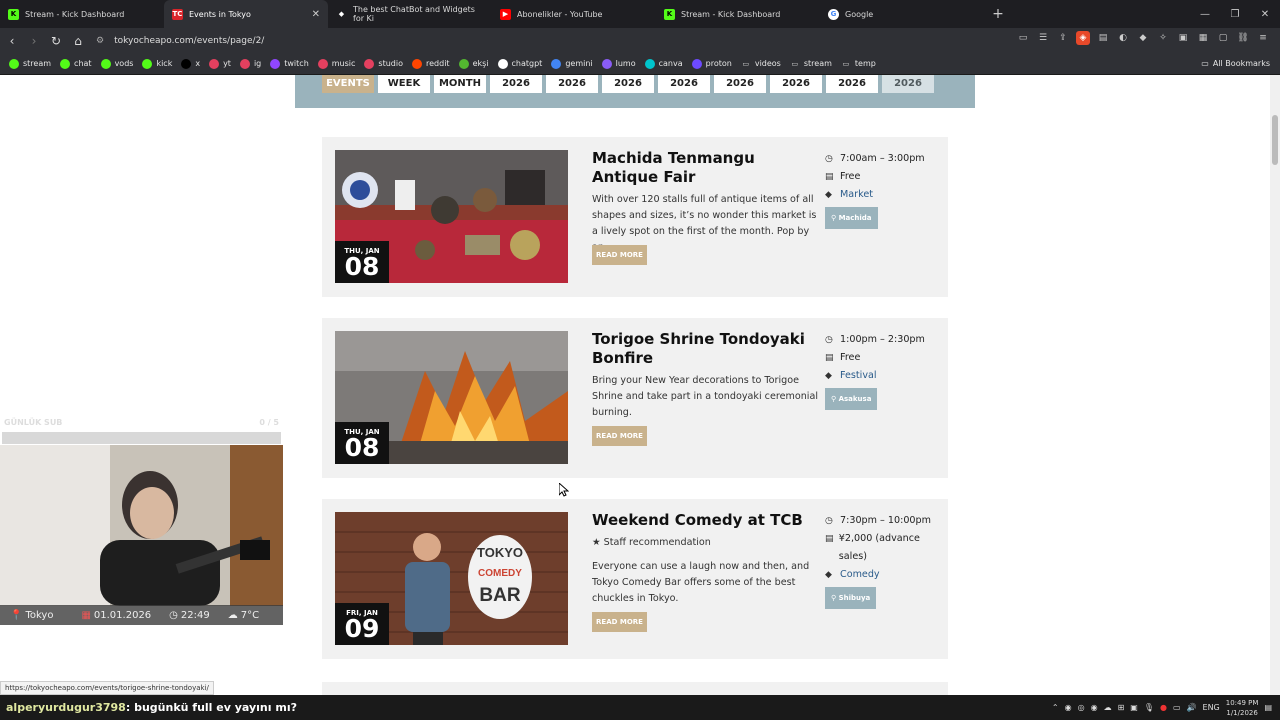 This screenshot has width=1280, height=720. What do you see at coordinates (998, 14) in the screenshot?
I see `new-tab-button: +` at bounding box center [998, 14].